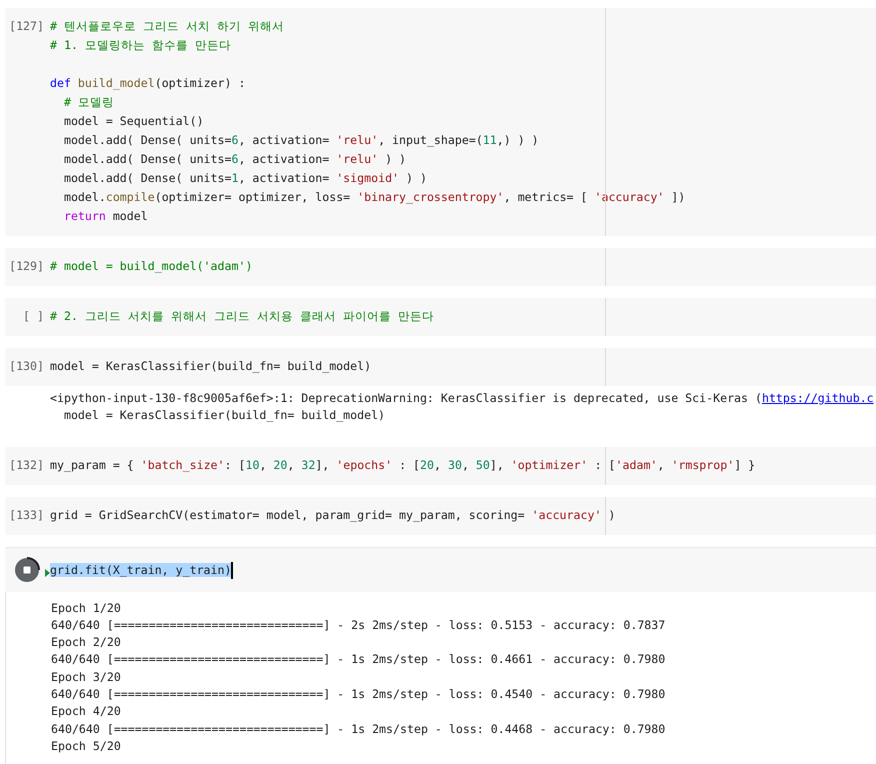 Image resolution: width=876 pixels, height=764 pixels. What do you see at coordinates (133, 121) in the screenshot?
I see `code-line: model = Sequential()` at bounding box center [133, 121].